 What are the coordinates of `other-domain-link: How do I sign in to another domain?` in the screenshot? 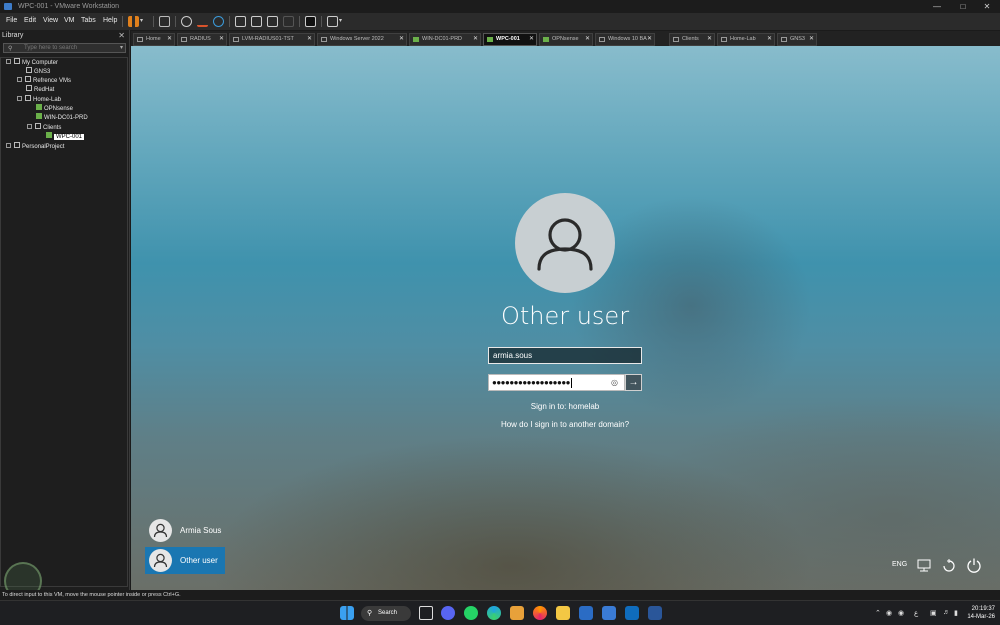 It's located at (565, 424).